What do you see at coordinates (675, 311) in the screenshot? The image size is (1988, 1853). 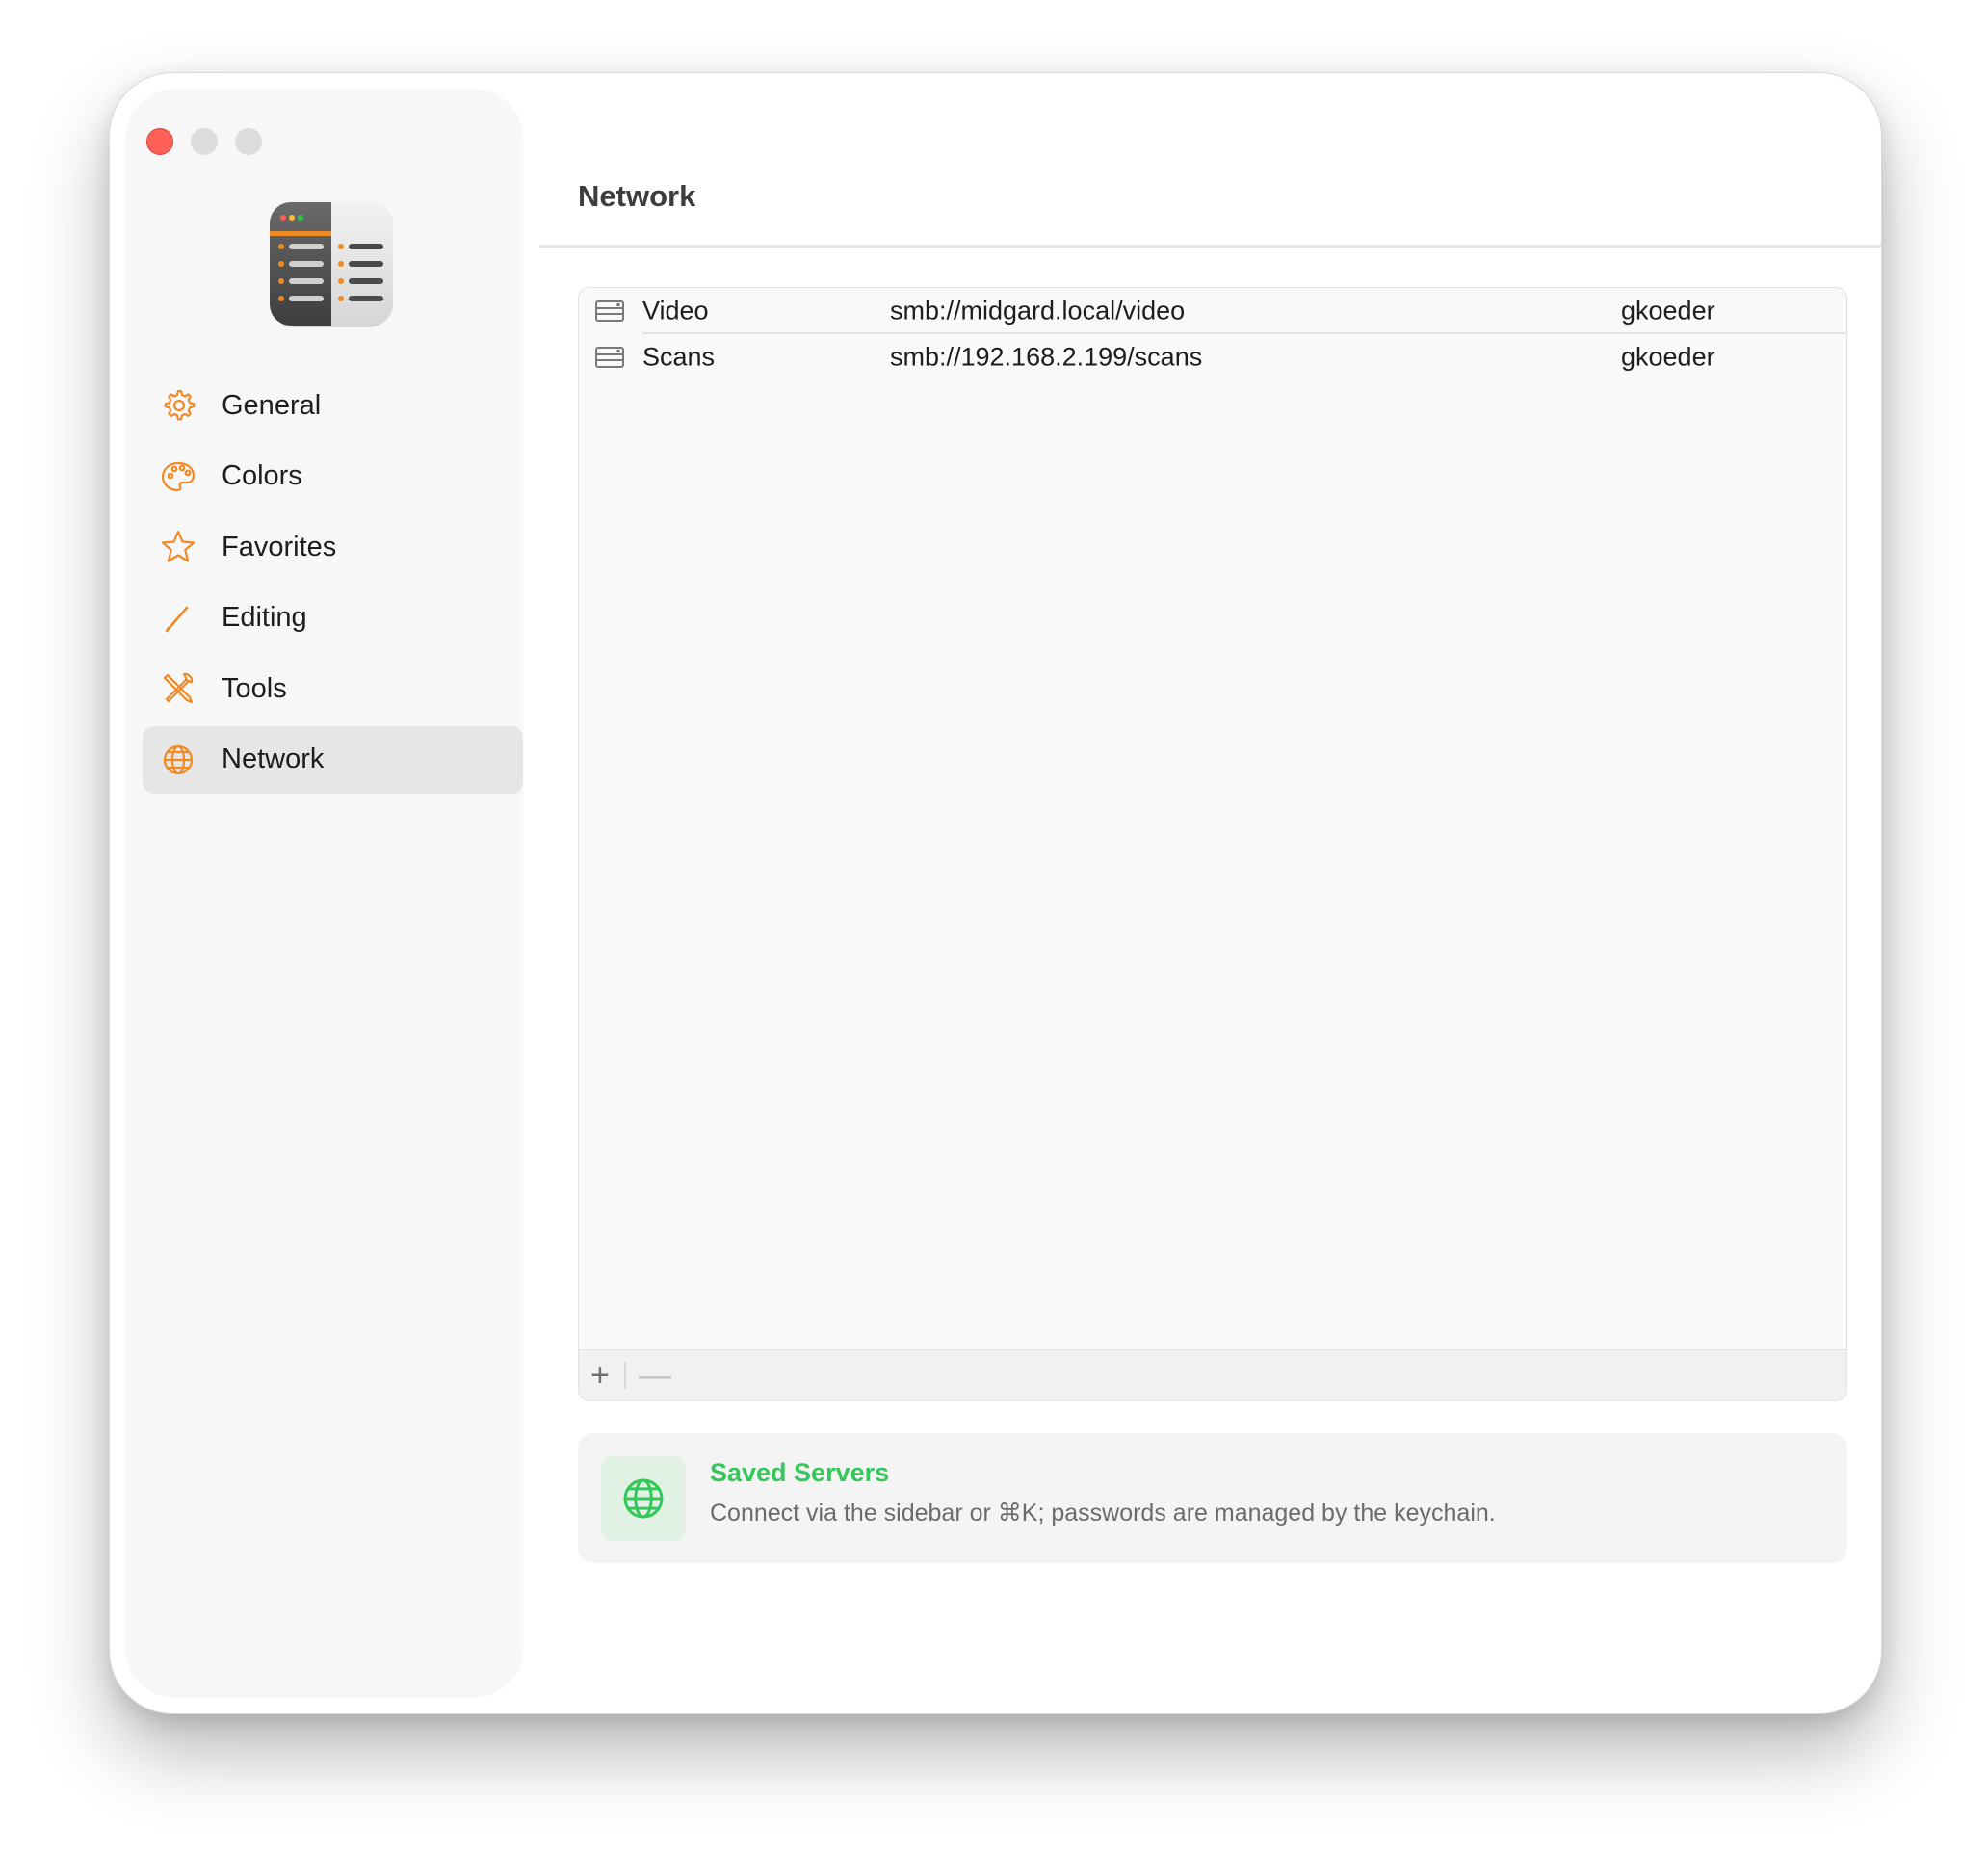 I see `server-name: Video` at bounding box center [675, 311].